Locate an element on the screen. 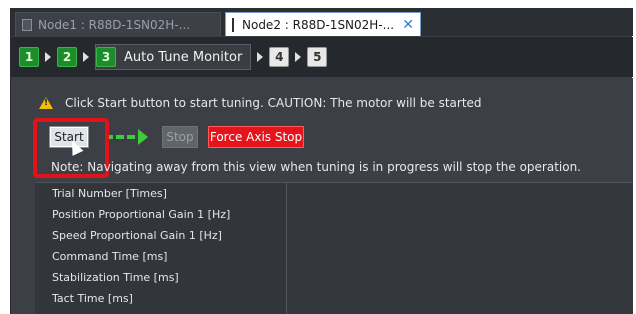 The image size is (636, 314). step-navigation: 1 2 3 Auto Tune Monitor 4 5 is located at coordinates (322, 57).